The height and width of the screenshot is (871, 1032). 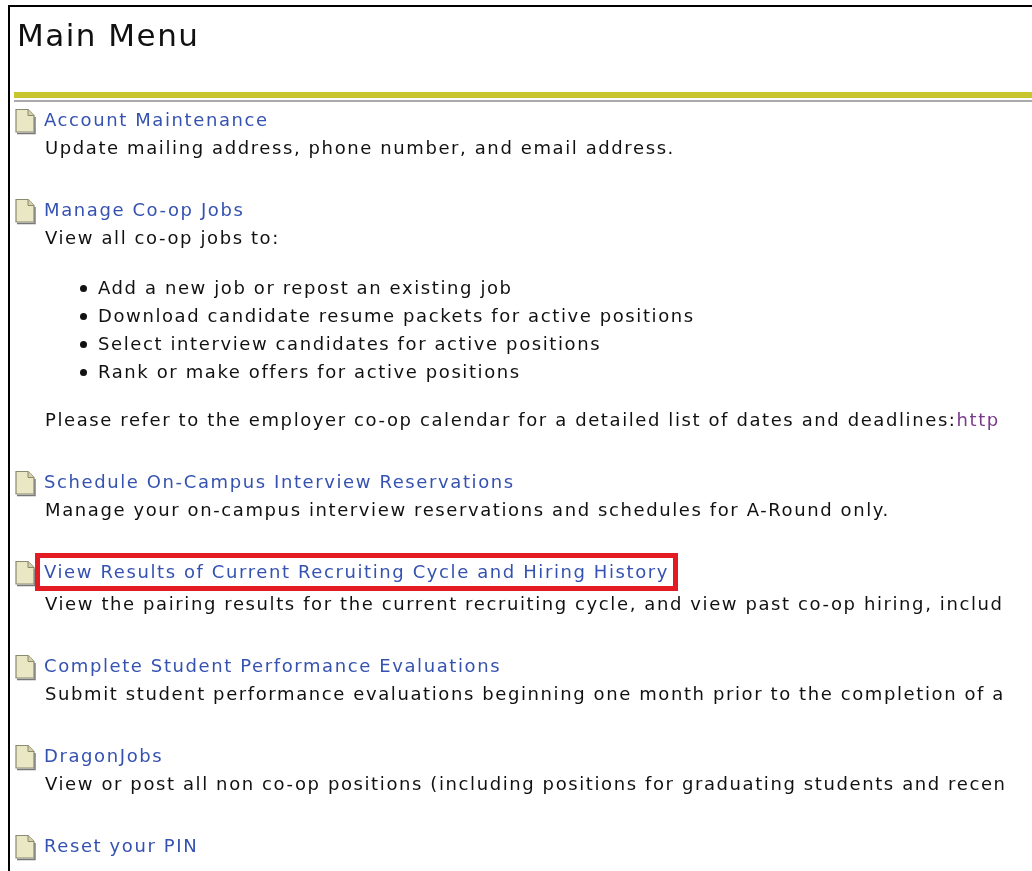 What do you see at coordinates (978, 419) in the screenshot?
I see `calendar-link: http` at bounding box center [978, 419].